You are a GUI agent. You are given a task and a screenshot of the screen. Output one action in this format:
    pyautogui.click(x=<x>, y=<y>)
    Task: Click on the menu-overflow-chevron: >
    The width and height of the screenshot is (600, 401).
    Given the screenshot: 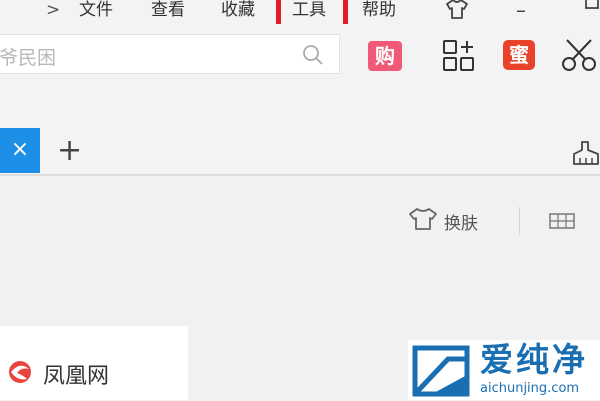 What is the action you would take?
    pyautogui.click(x=53, y=11)
    